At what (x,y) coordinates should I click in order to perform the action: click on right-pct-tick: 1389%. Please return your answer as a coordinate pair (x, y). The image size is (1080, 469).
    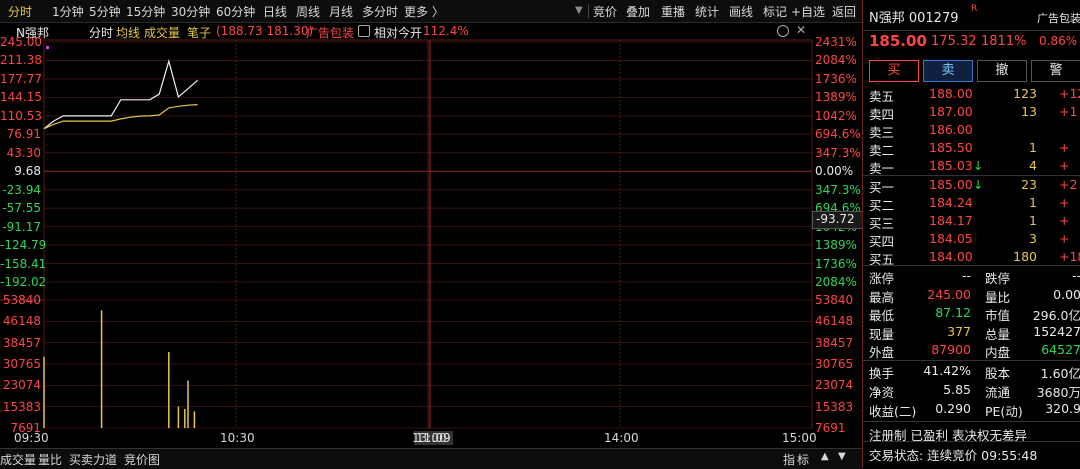
    Looking at the image, I should click on (836, 97).